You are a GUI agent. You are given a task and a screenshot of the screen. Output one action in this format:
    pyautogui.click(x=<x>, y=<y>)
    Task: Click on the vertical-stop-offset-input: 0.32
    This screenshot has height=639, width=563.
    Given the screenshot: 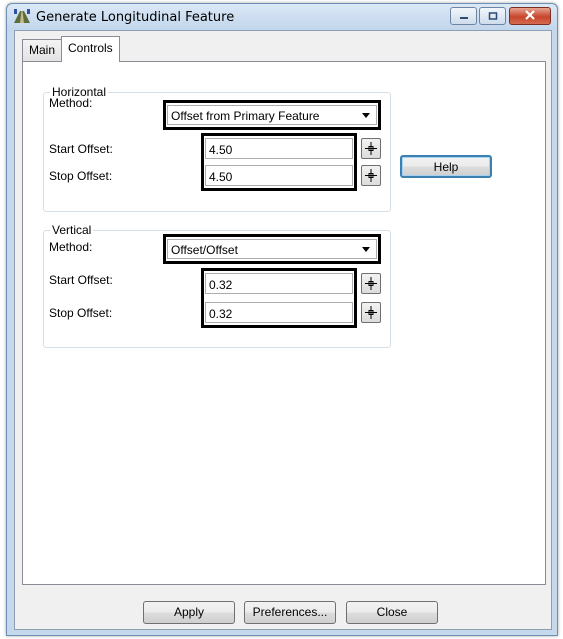 What is the action you would take?
    pyautogui.click(x=279, y=312)
    